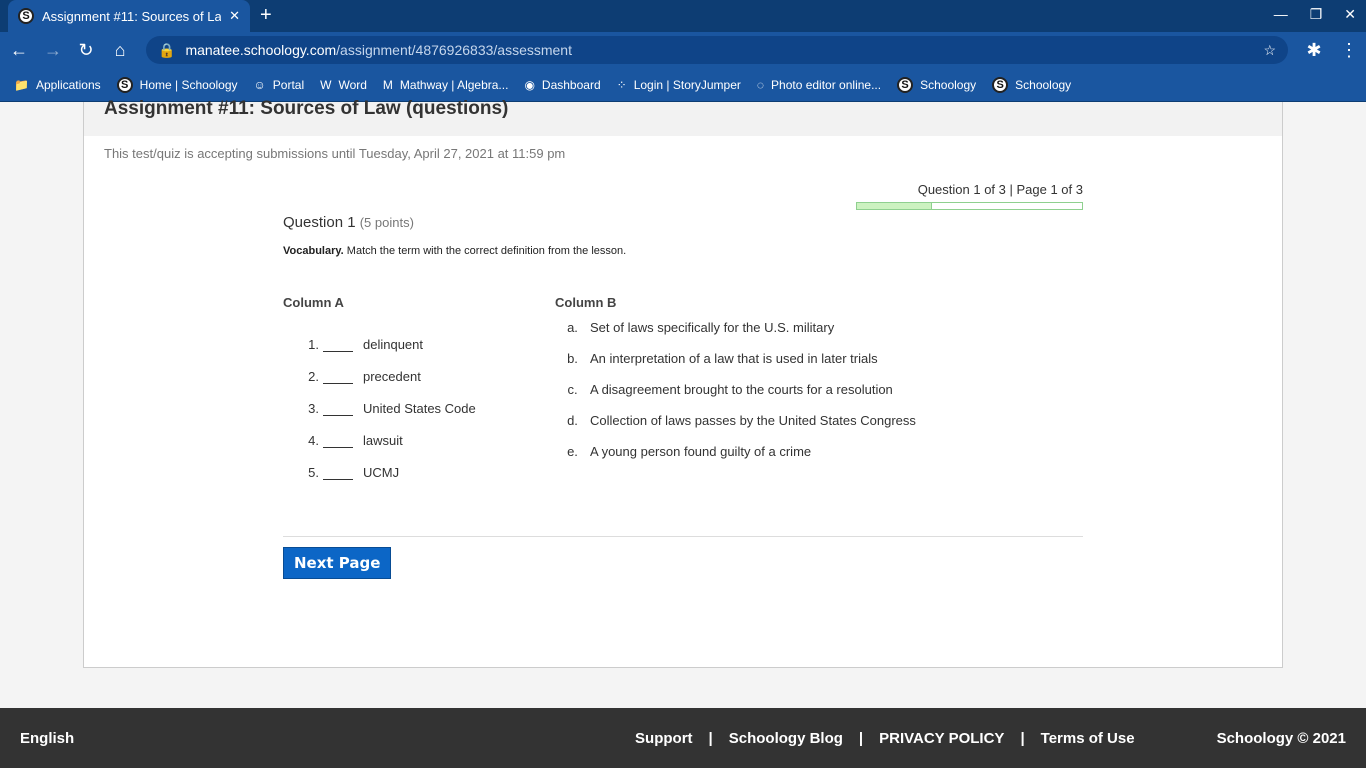 This screenshot has width=1366, height=768. Describe the element at coordinates (735, 459) in the screenshot. I see `definition-row: e. A young person found guilty of a crime` at that location.